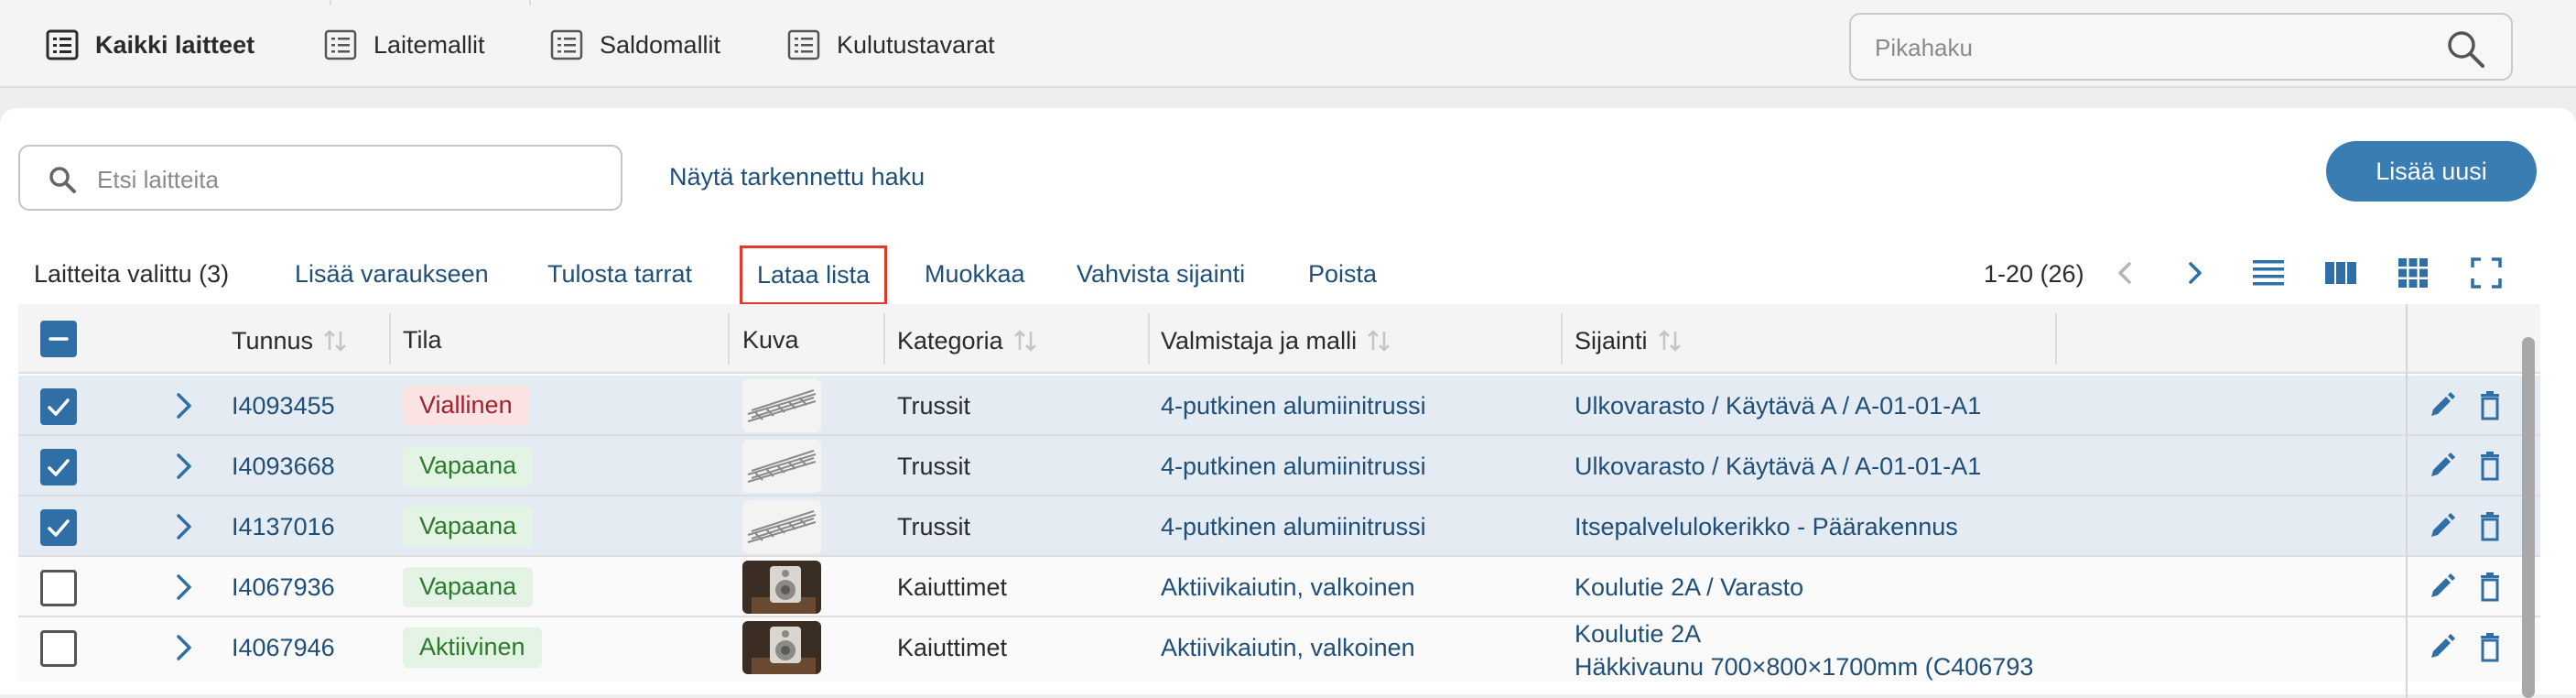 The image size is (2576, 698). What do you see at coordinates (284, 648) in the screenshot?
I see `device-id-link: I4067946` at bounding box center [284, 648].